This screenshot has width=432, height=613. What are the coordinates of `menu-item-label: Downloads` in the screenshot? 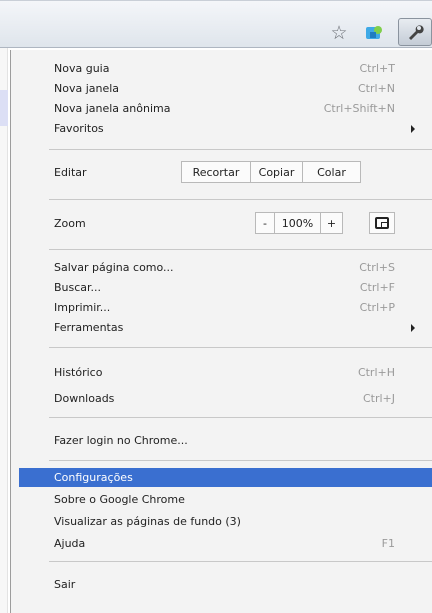 It's located at (84, 398).